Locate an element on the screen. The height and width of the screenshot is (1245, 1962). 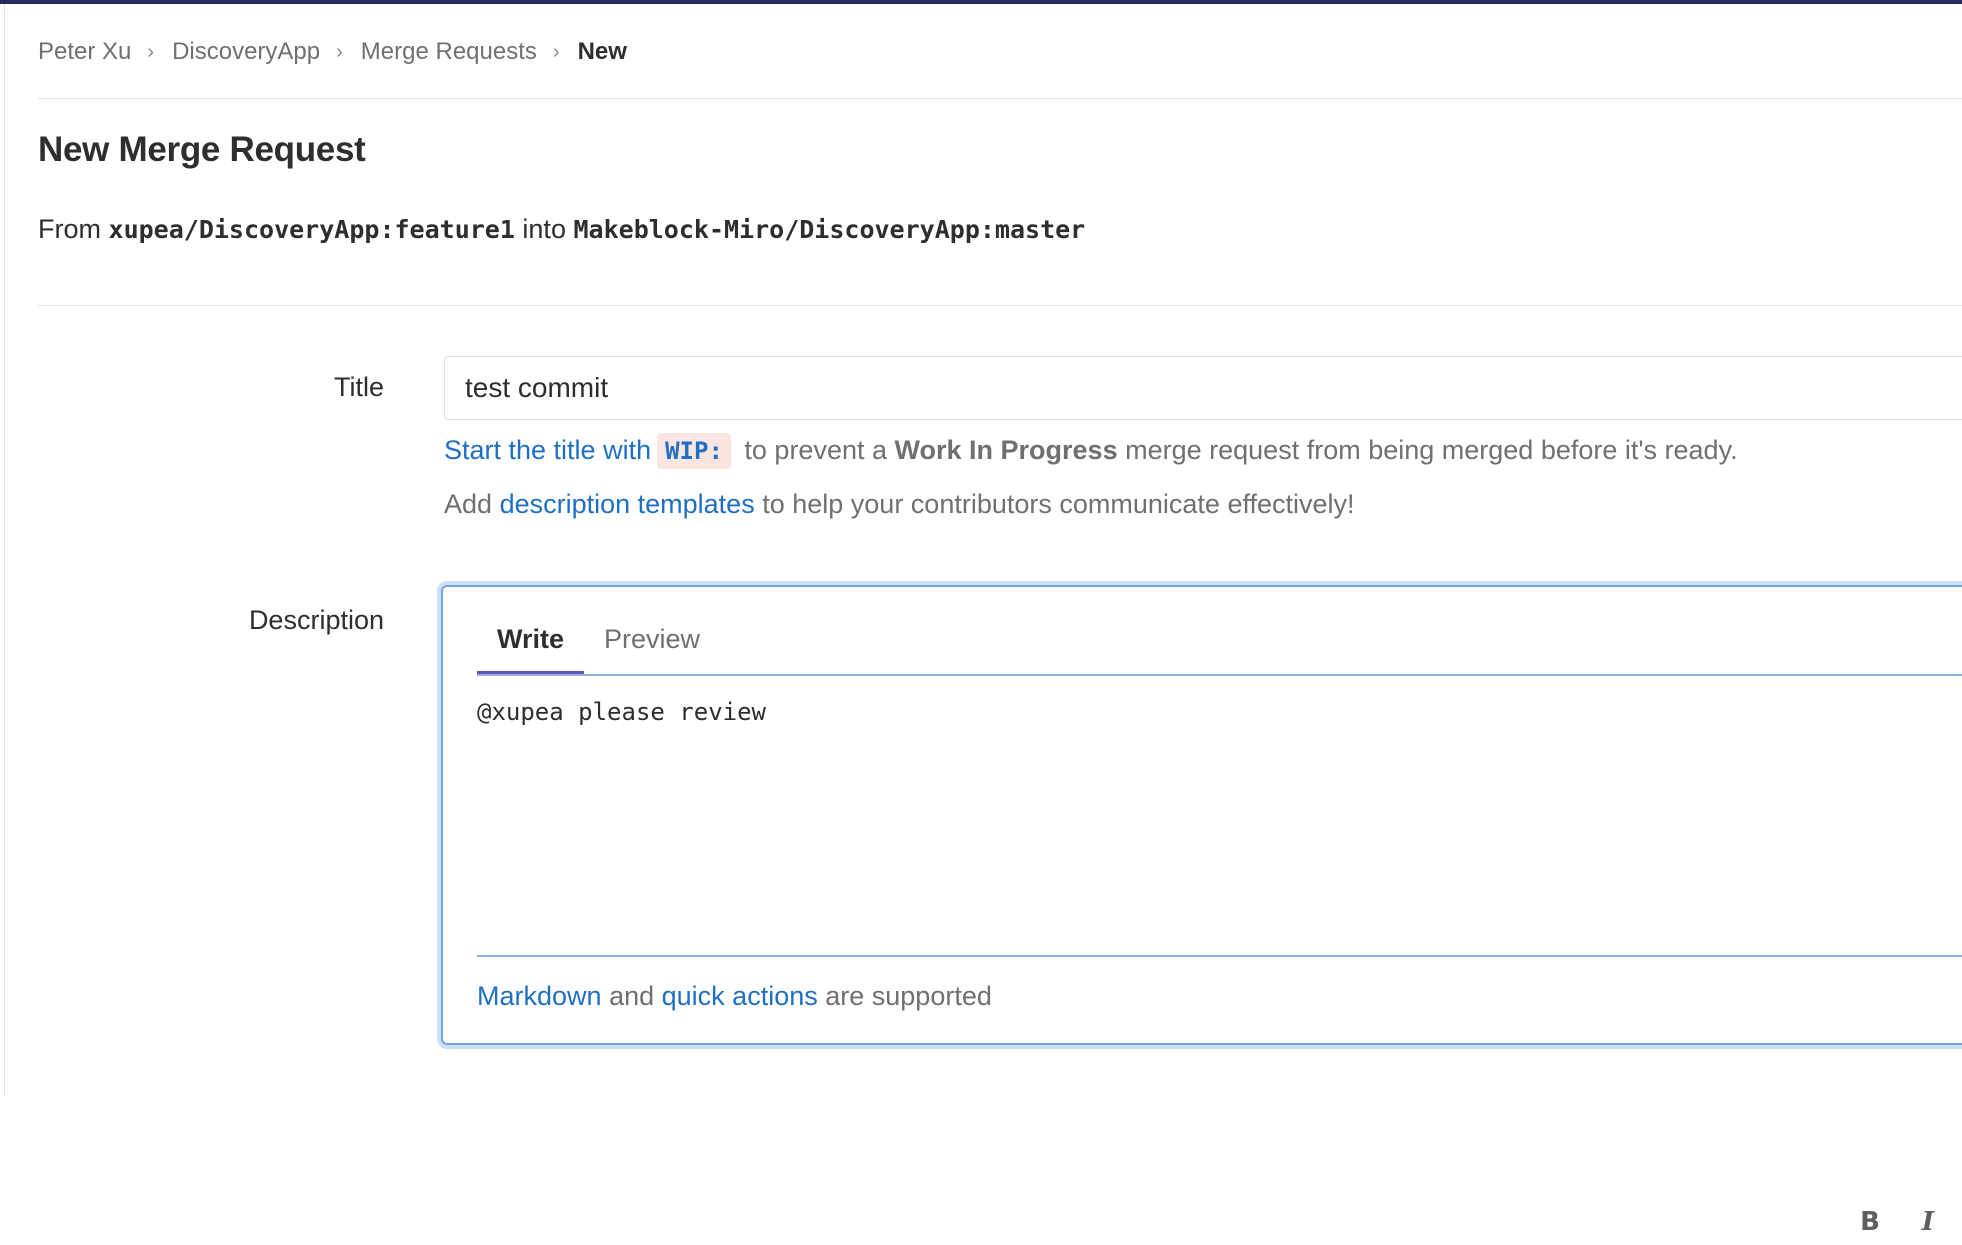
editor-footer-divider is located at coordinates (1219, 956).